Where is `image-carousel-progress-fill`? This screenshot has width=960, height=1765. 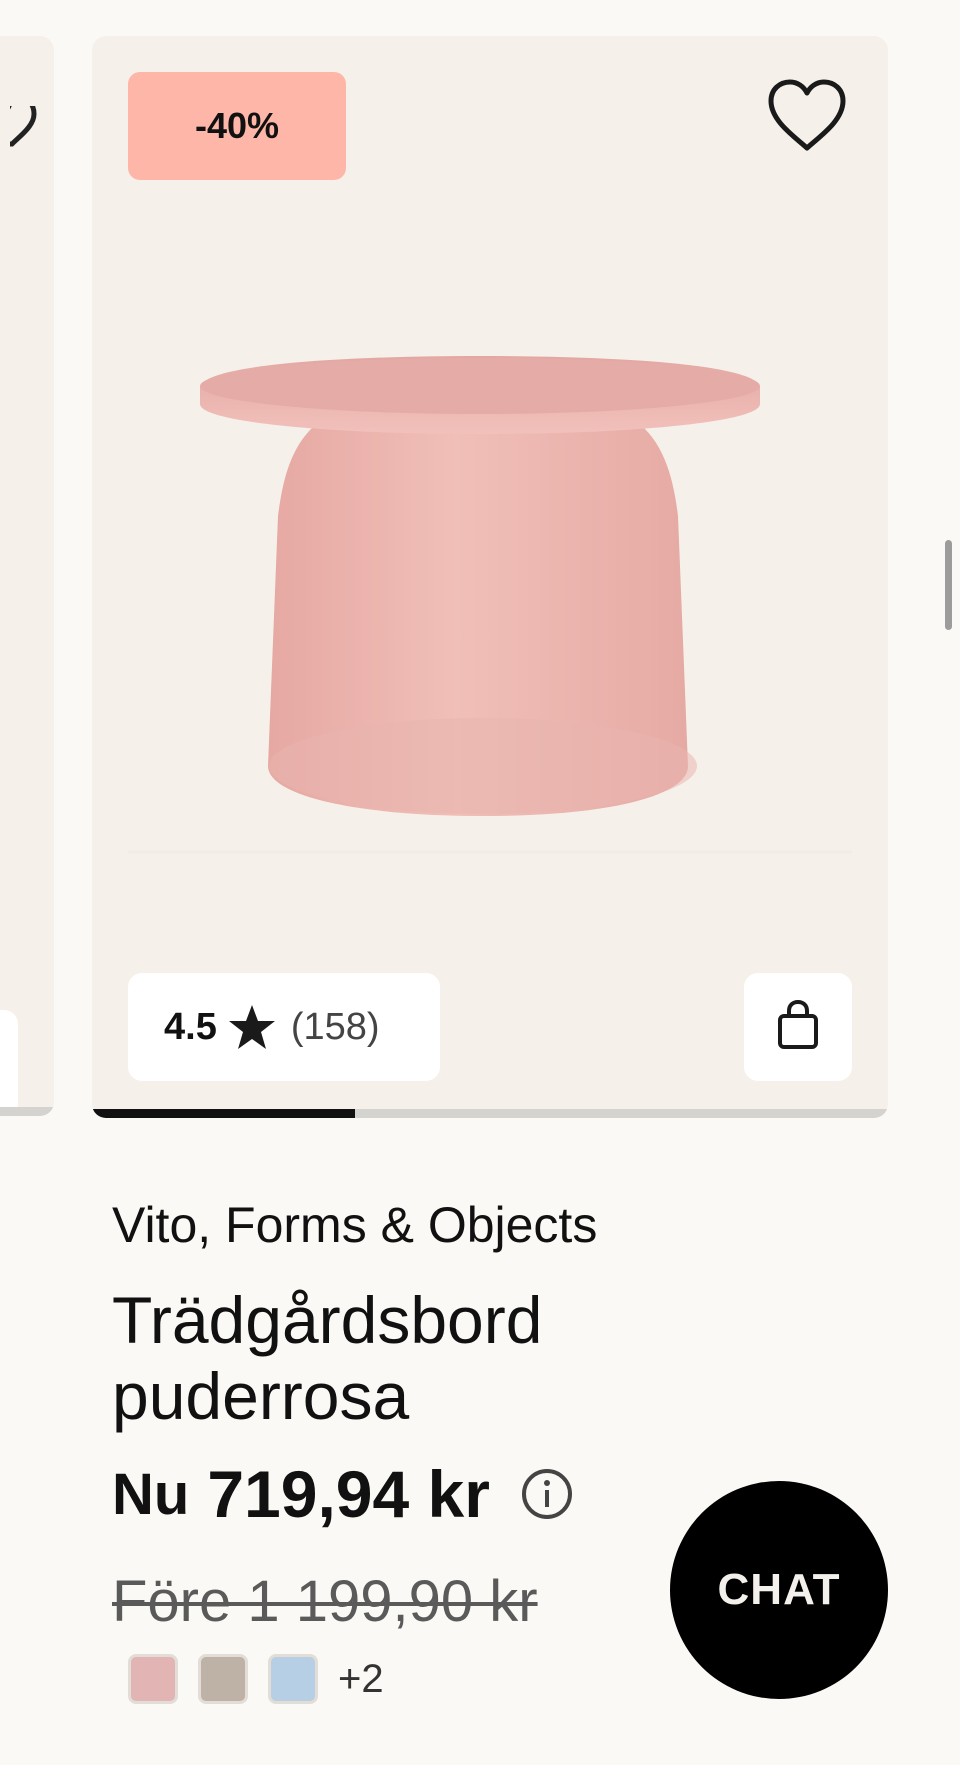
image-carousel-progress-fill is located at coordinates (223, 1113).